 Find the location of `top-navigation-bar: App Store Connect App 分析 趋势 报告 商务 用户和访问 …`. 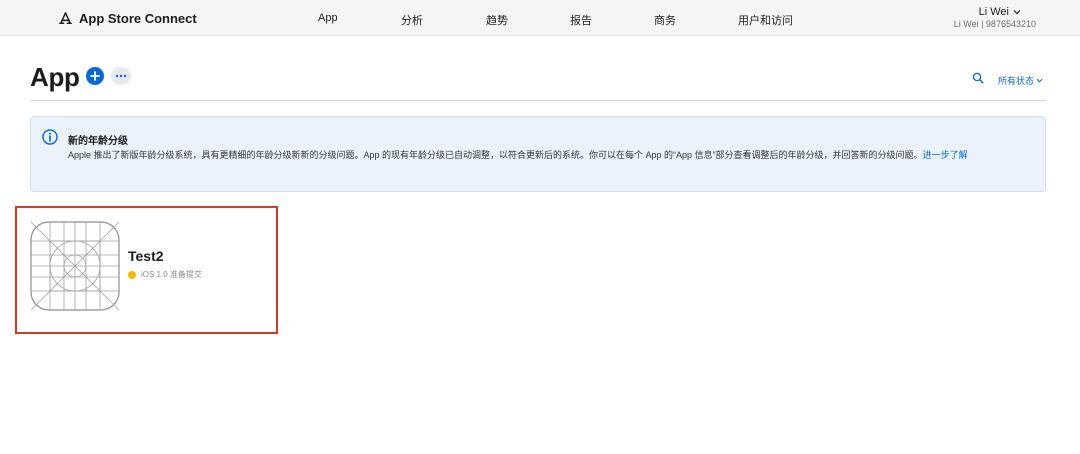

top-navigation-bar: App Store Connect App 分析 趋势 报告 商务 用户和访问 … is located at coordinates (540, 18).